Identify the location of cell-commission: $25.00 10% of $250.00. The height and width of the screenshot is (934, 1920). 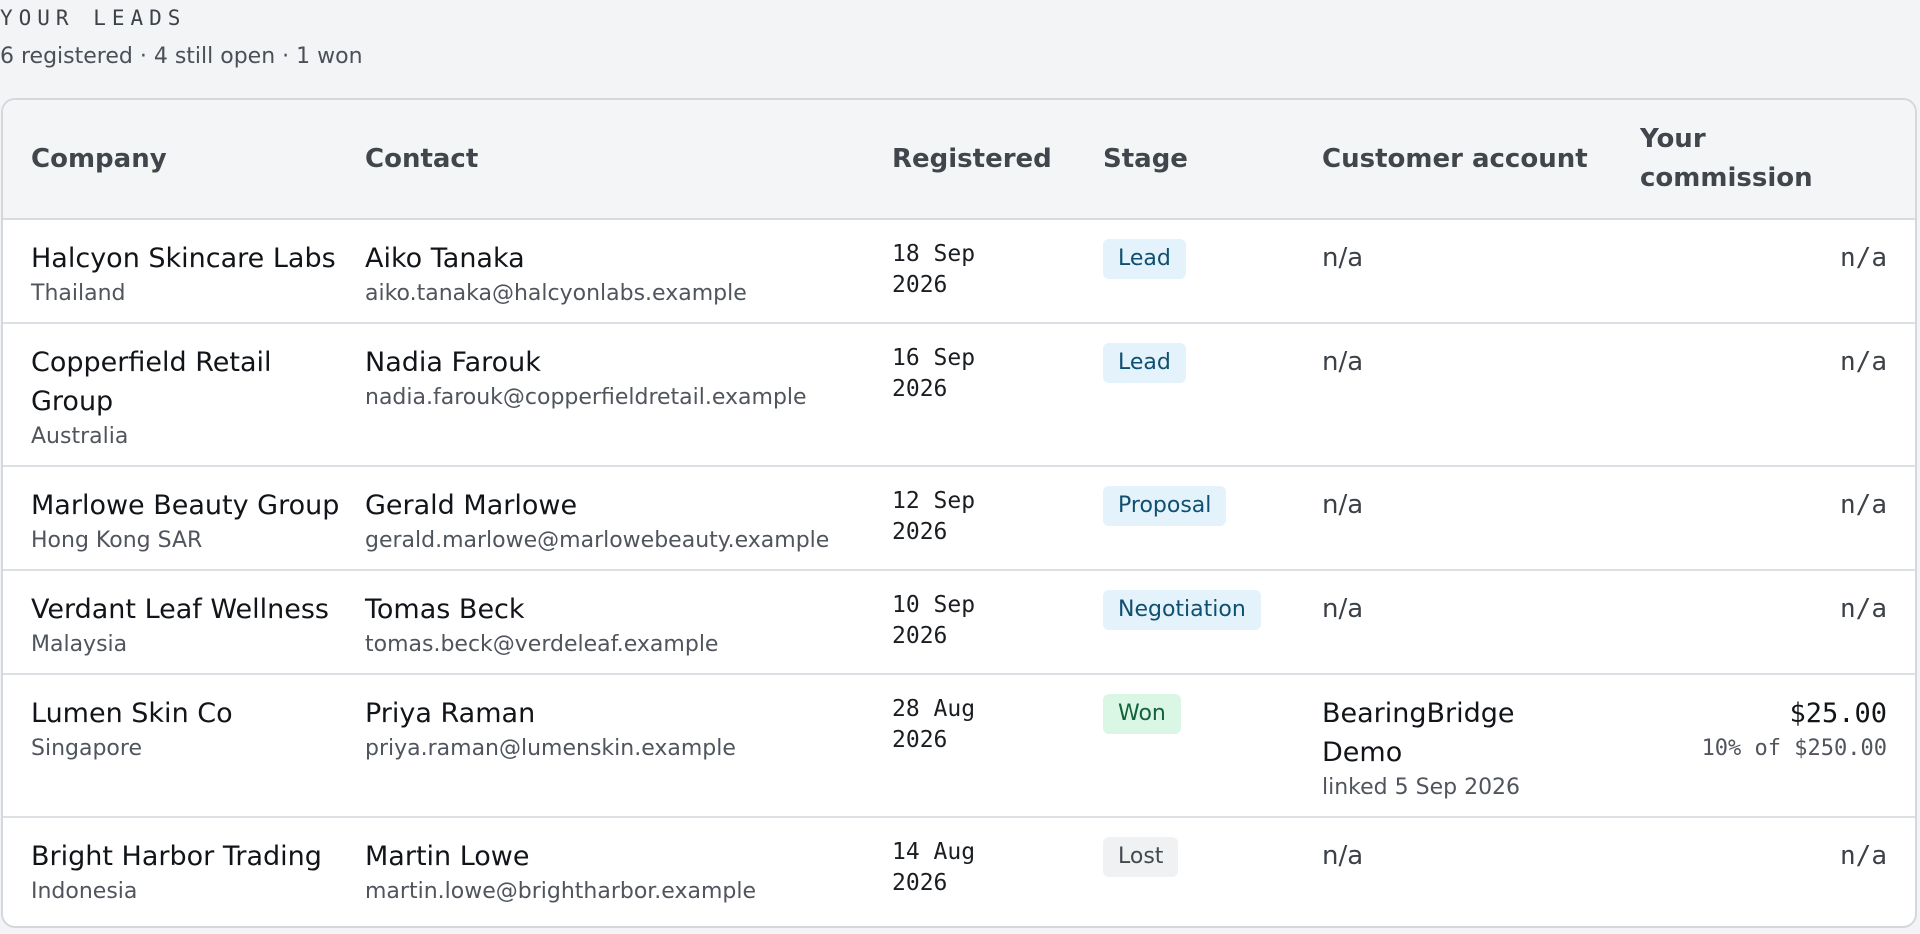
(1777, 746).